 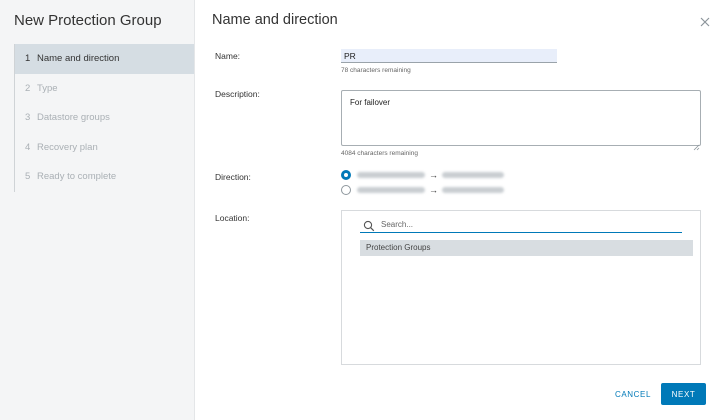 What do you see at coordinates (449, 56) in the screenshot?
I see `name-input` at bounding box center [449, 56].